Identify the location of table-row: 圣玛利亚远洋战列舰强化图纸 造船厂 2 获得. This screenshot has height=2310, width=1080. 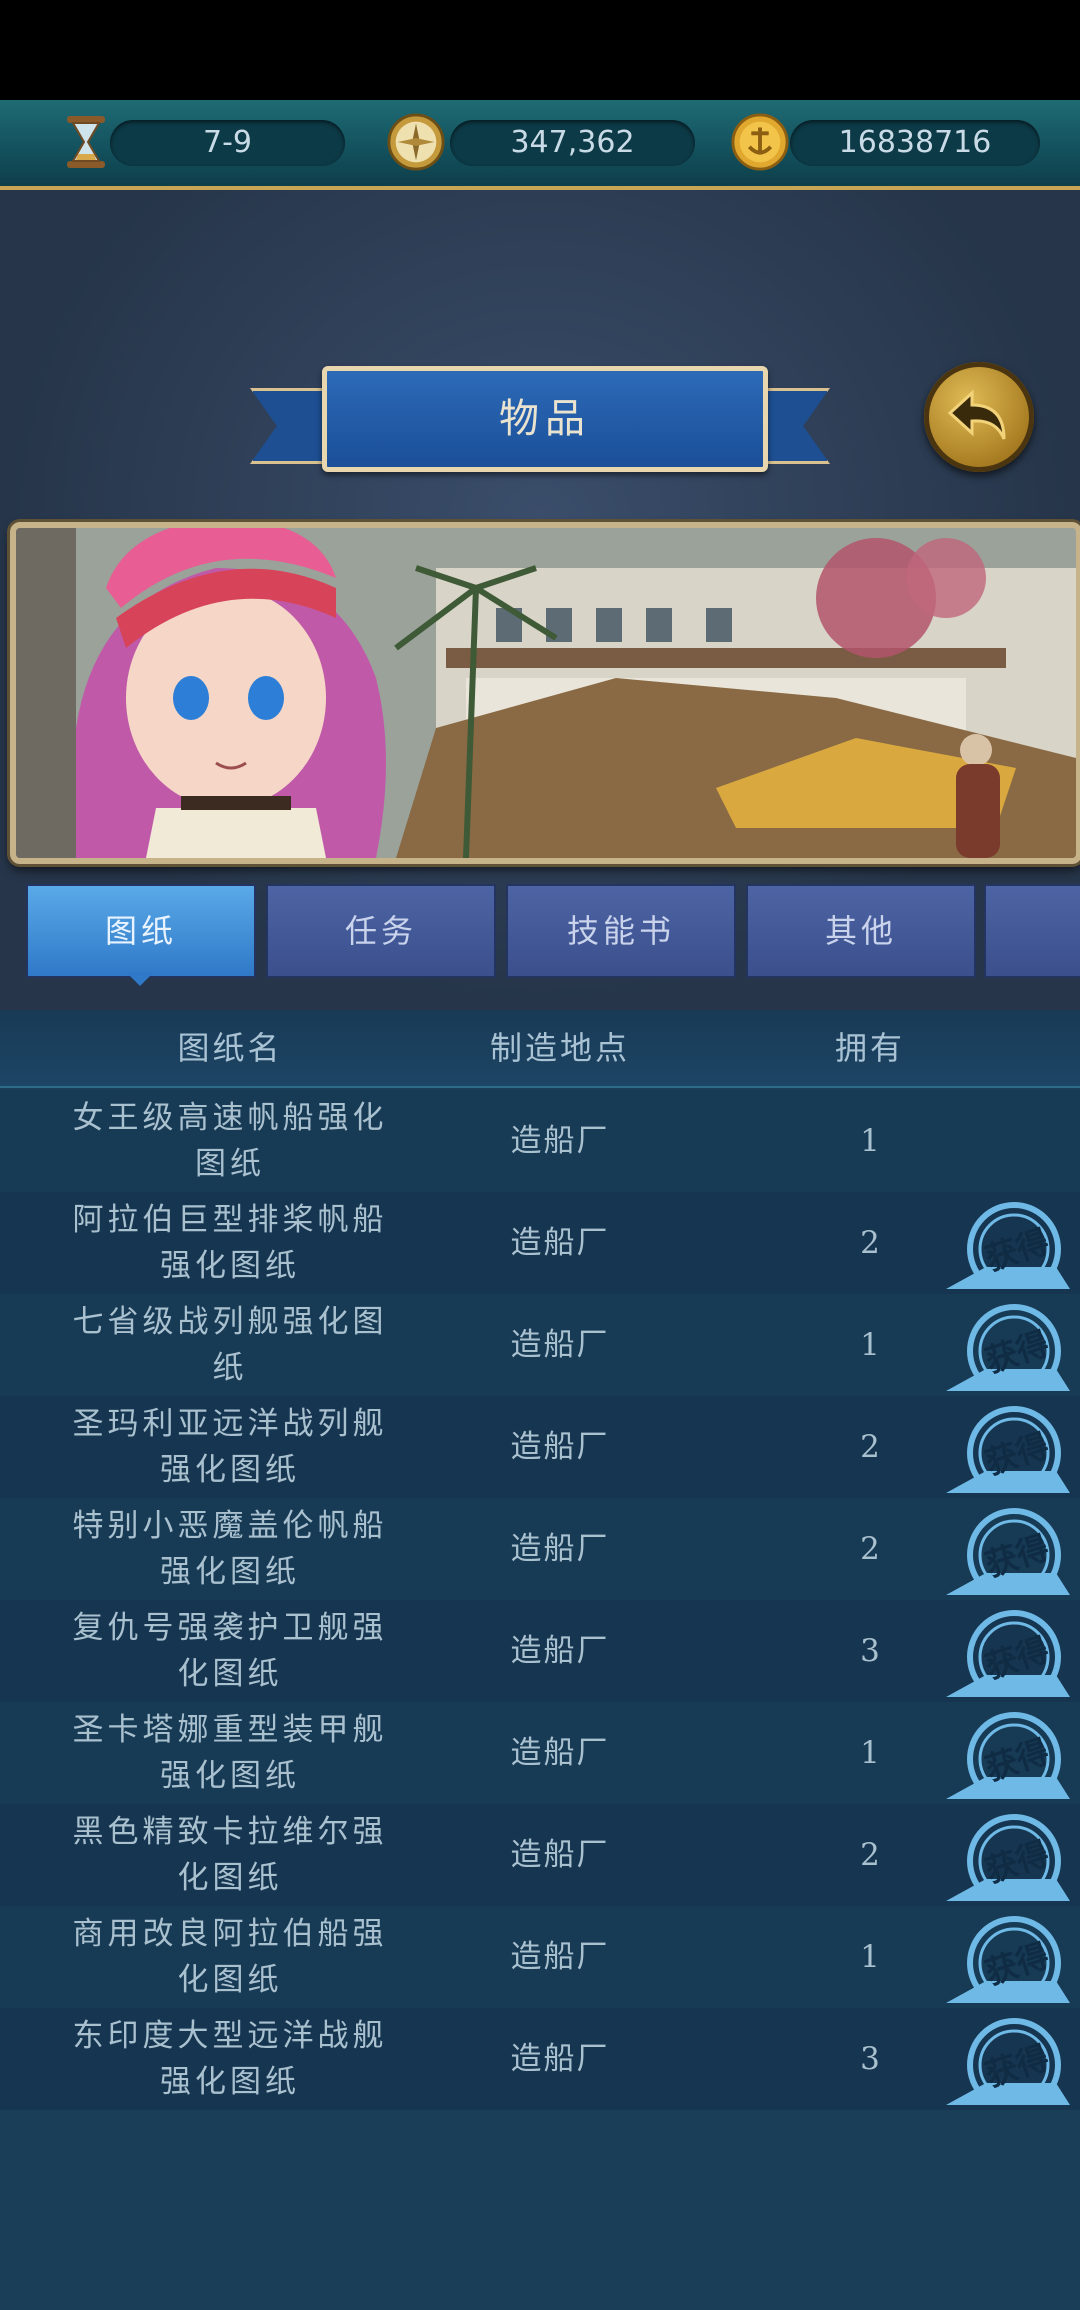
(540, 1447).